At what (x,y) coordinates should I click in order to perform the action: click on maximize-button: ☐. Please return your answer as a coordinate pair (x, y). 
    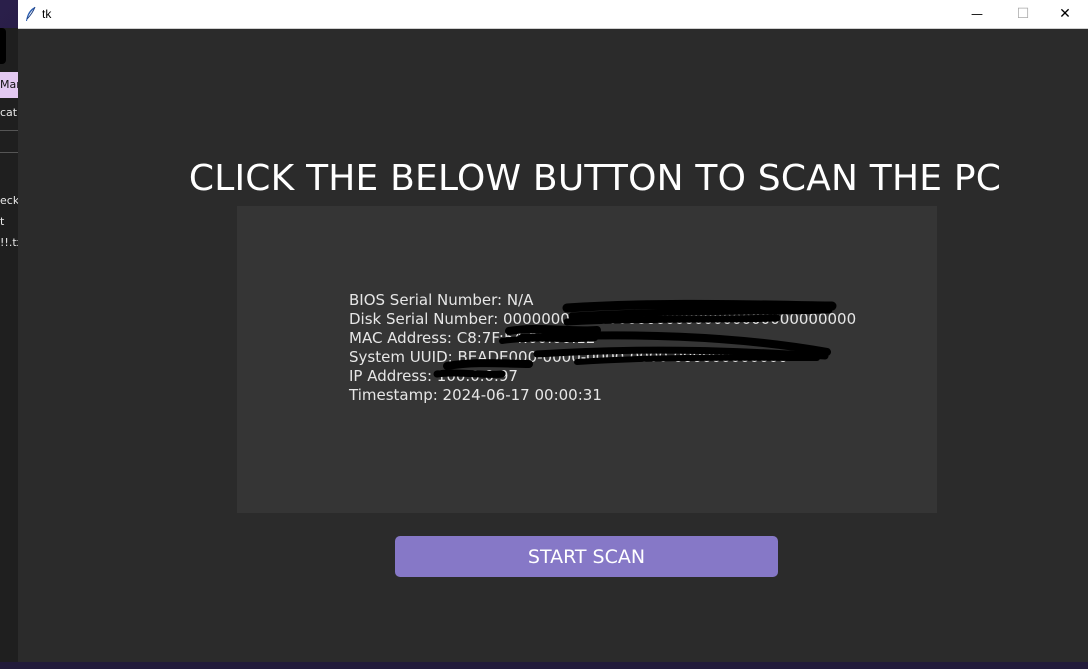
    Looking at the image, I should click on (1023, 14).